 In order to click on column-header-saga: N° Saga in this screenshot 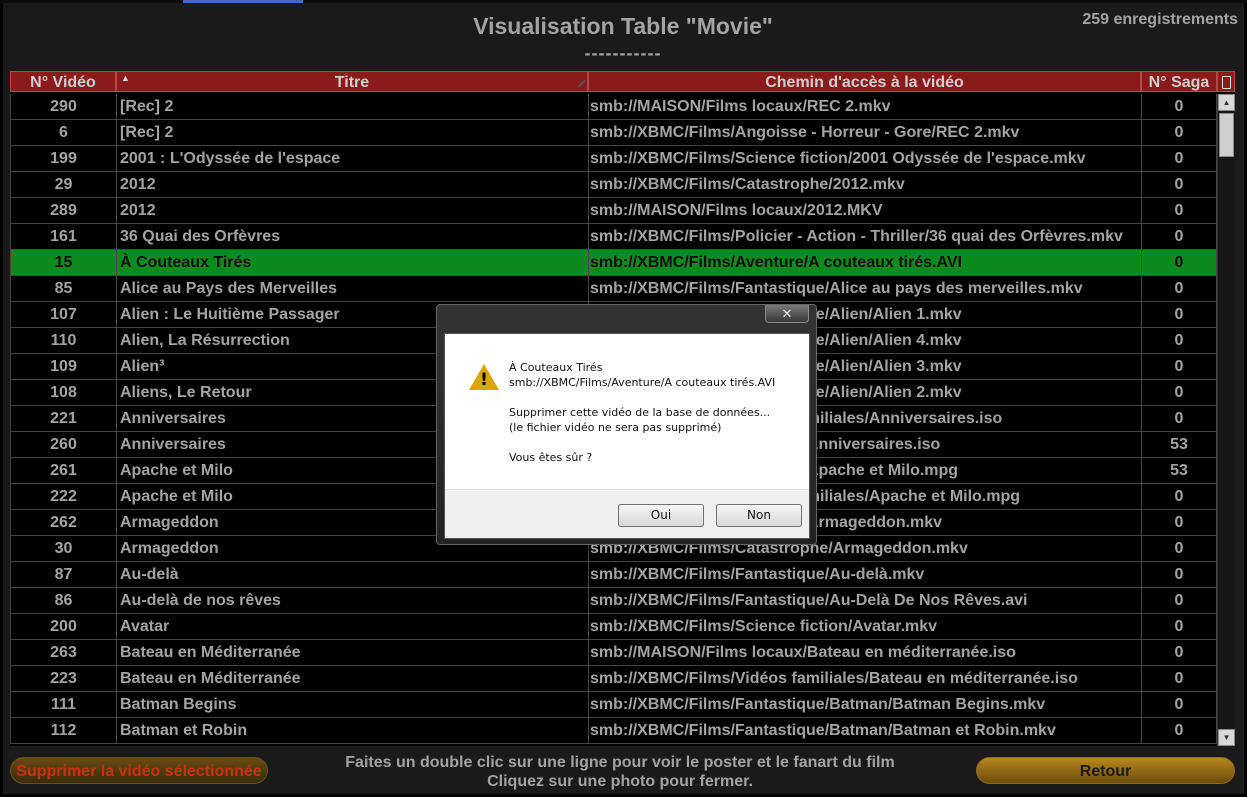, I will do `click(1179, 81)`.